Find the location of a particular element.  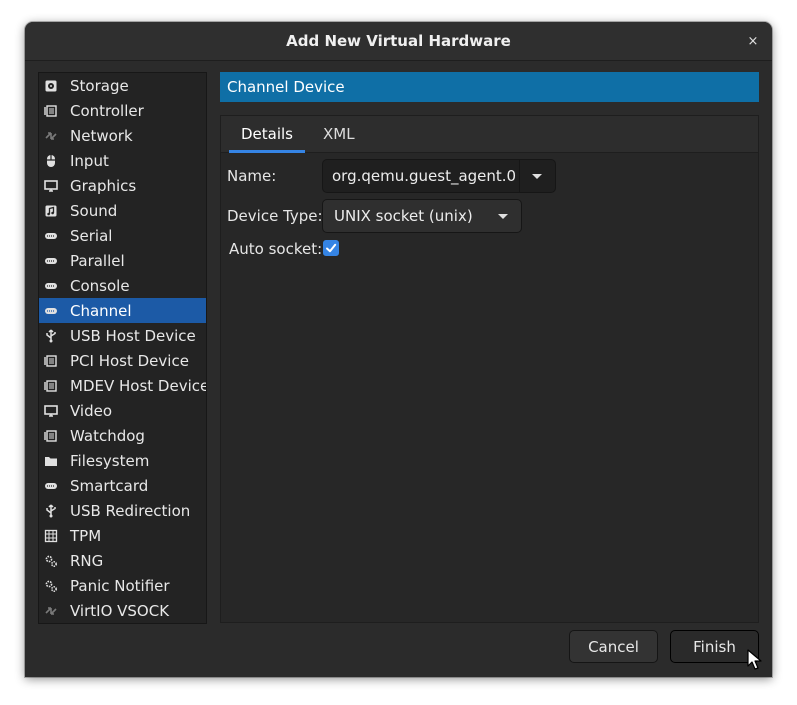

sidebar-item-usb-host-device: USB Host Device is located at coordinates (122, 335).